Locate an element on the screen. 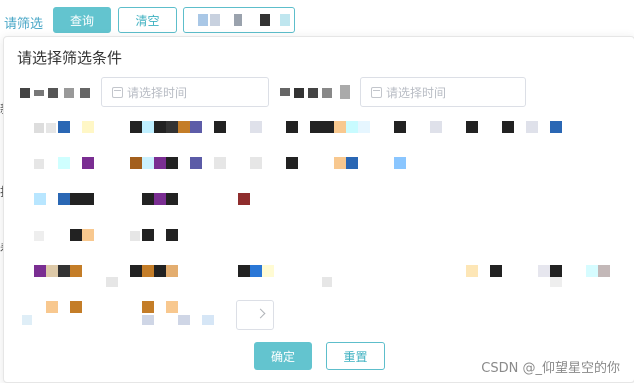 This screenshot has height=383, width=634. end-date-placeholder: 请选择时间 is located at coordinates (416, 92).